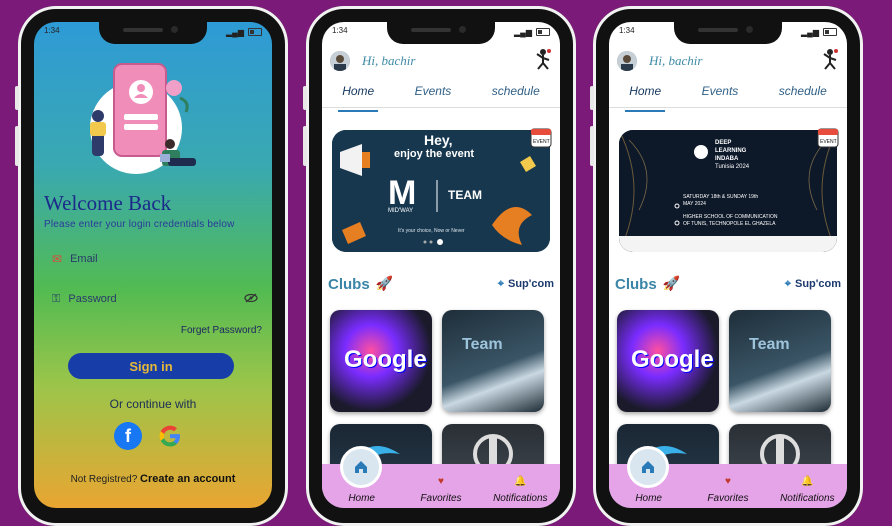 Image resolution: width=892 pixels, height=526 pixels. What do you see at coordinates (728, 498) in the screenshot?
I see `nav-favorites-label: Favorites` at bounding box center [728, 498].